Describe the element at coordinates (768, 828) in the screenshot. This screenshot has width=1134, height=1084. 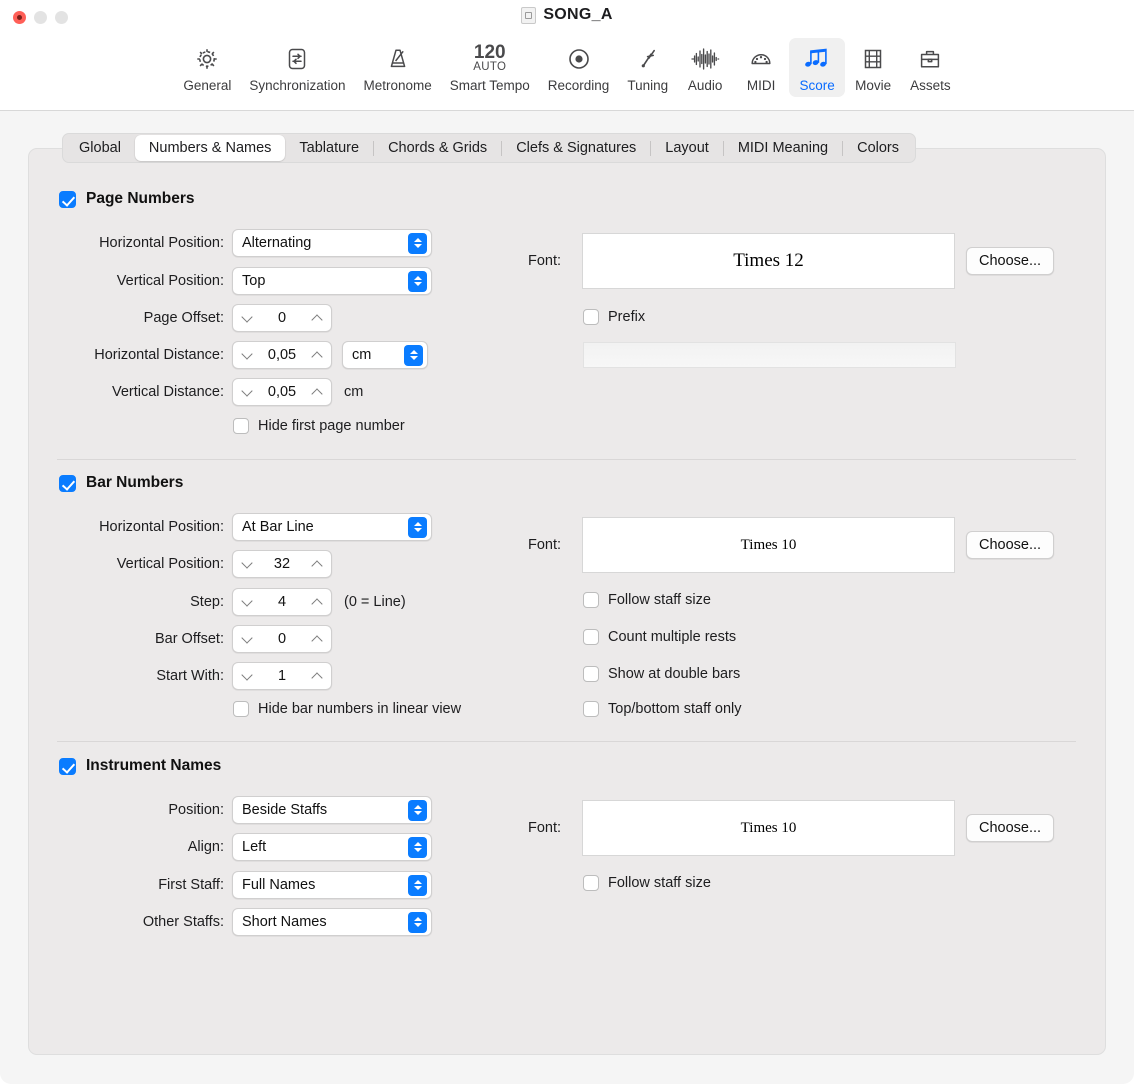
I see `instrument-names-font-preview: Times 10` at that location.